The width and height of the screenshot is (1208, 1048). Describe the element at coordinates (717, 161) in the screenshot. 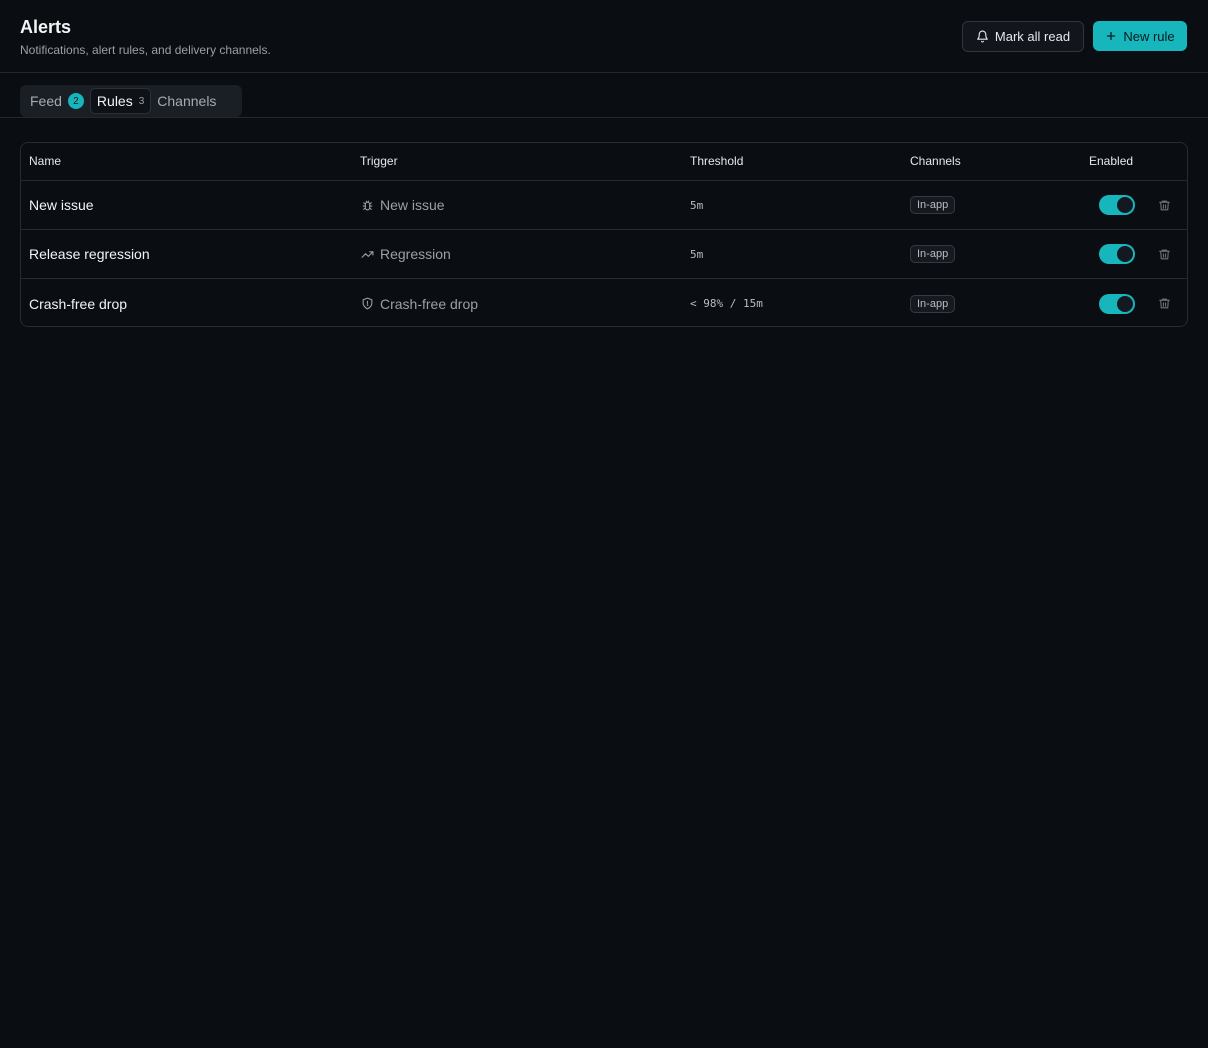

I see `column-header-threshold: Threshold` at that location.